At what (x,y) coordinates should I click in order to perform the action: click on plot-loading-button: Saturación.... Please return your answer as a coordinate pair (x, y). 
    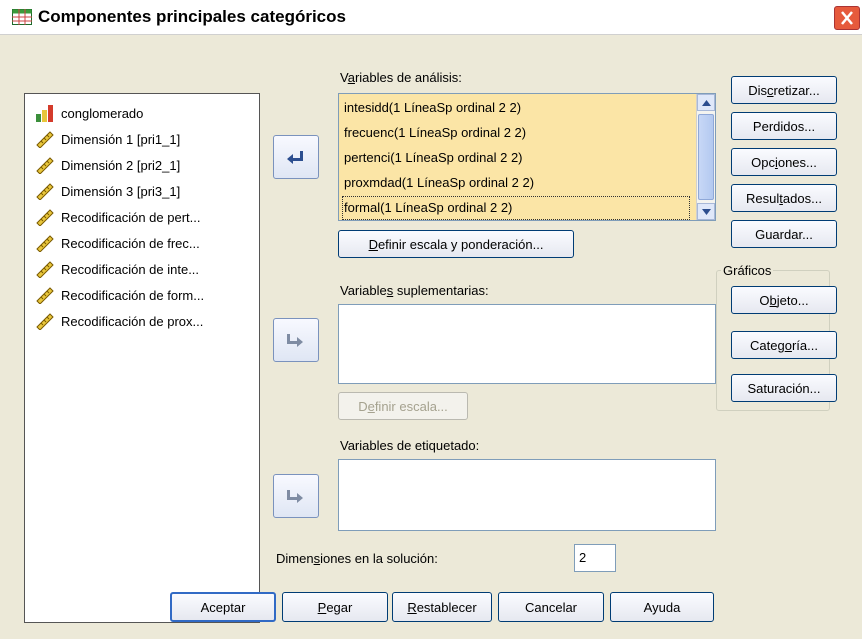
    Looking at the image, I should click on (784, 388).